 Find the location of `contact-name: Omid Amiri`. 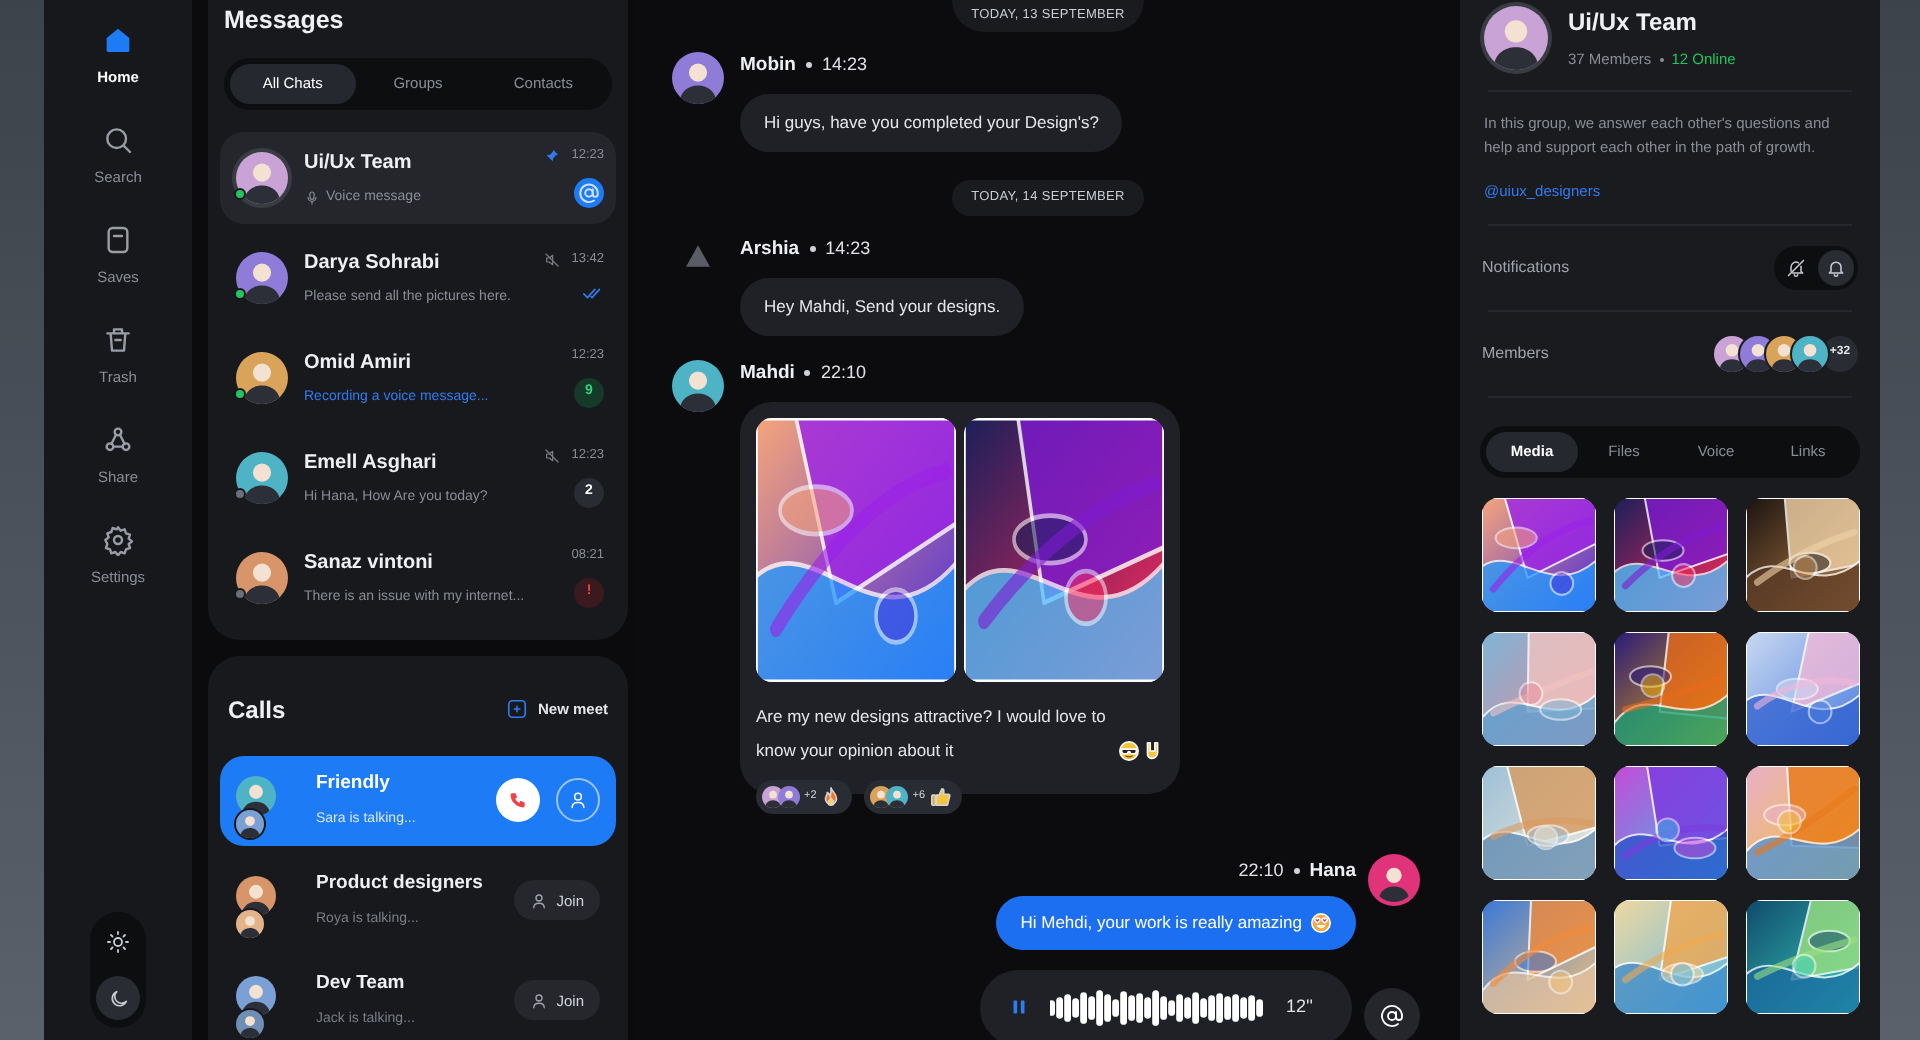

contact-name: Omid Amiri is located at coordinates (359, 363).